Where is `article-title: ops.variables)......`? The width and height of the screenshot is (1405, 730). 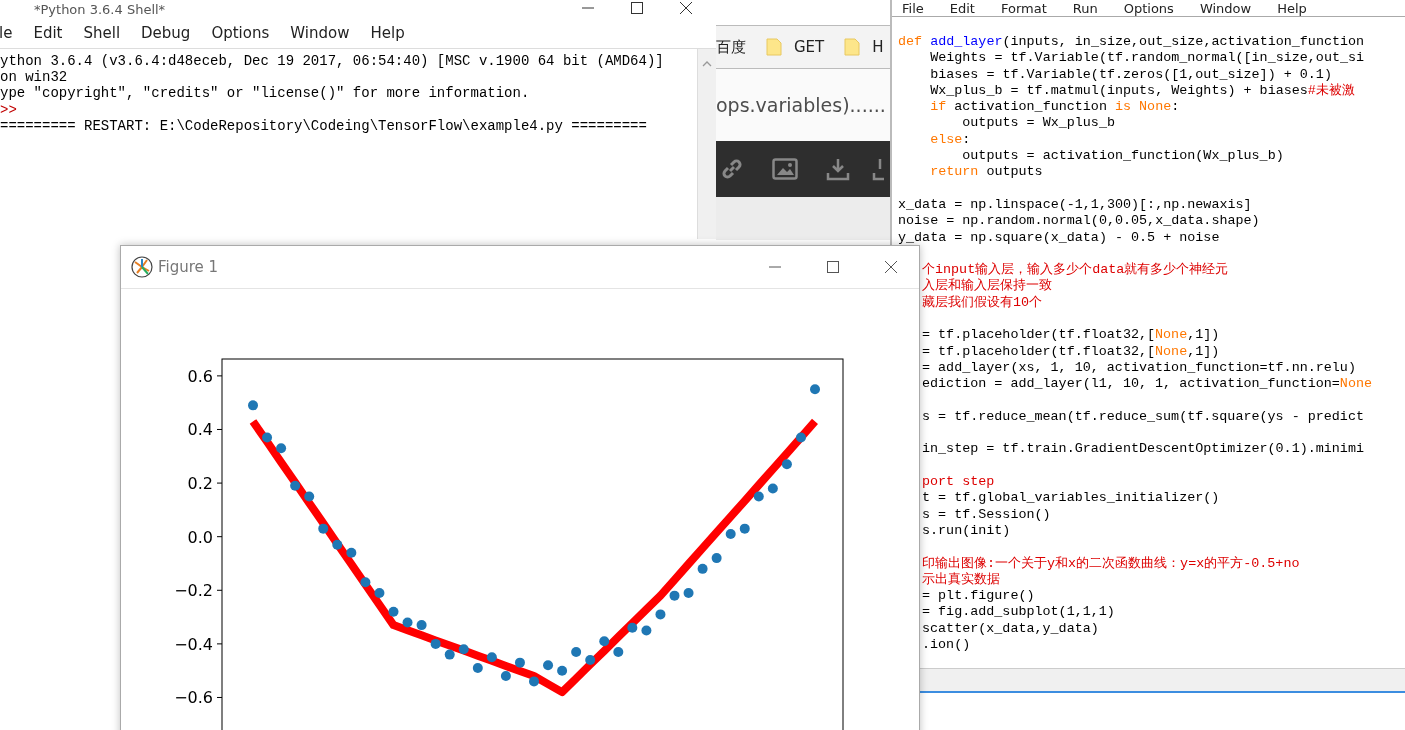
article-title: ops.variables)...... is located at coordinates (803, 105).